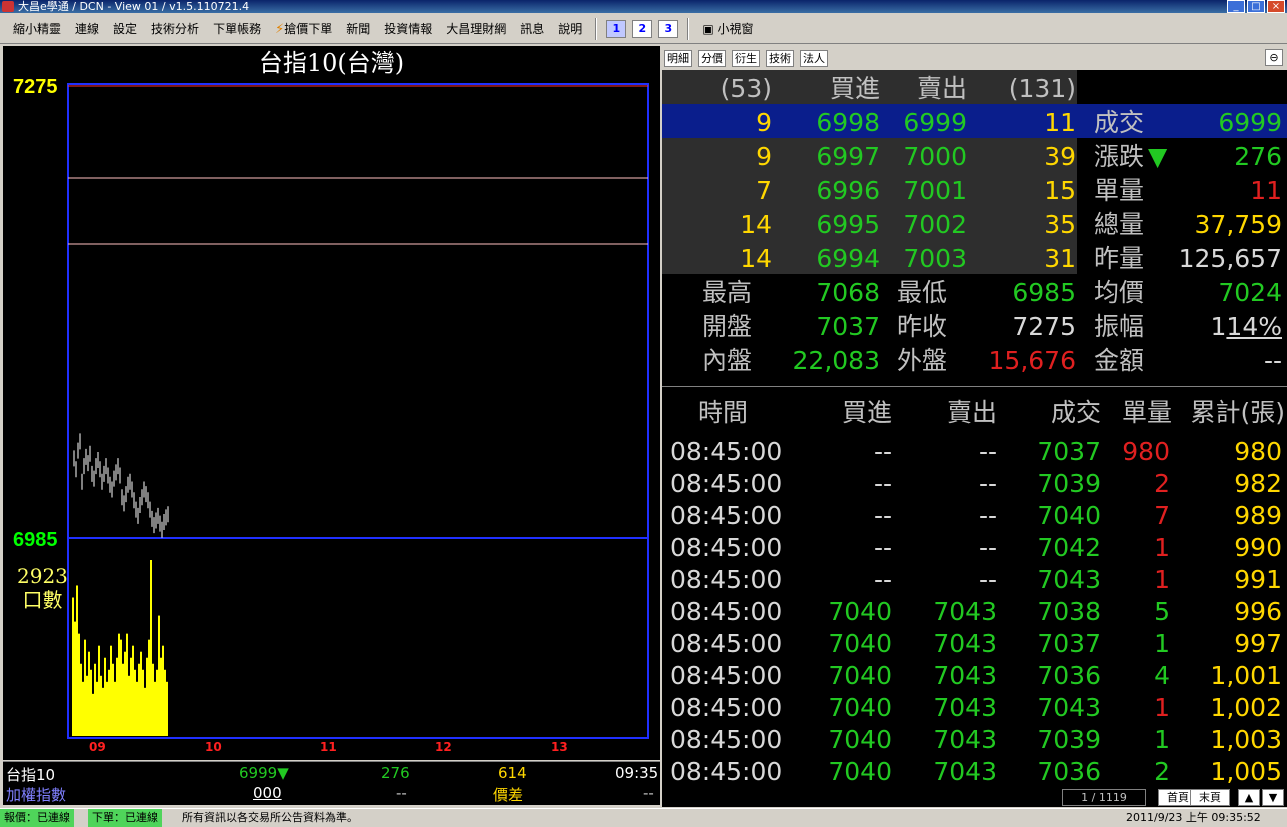 The image size is (1287, 827). Describe the element at coordinates (727, 28) in the screenshot. I see `mini-window-button: ▣ 小視窗` at that location.